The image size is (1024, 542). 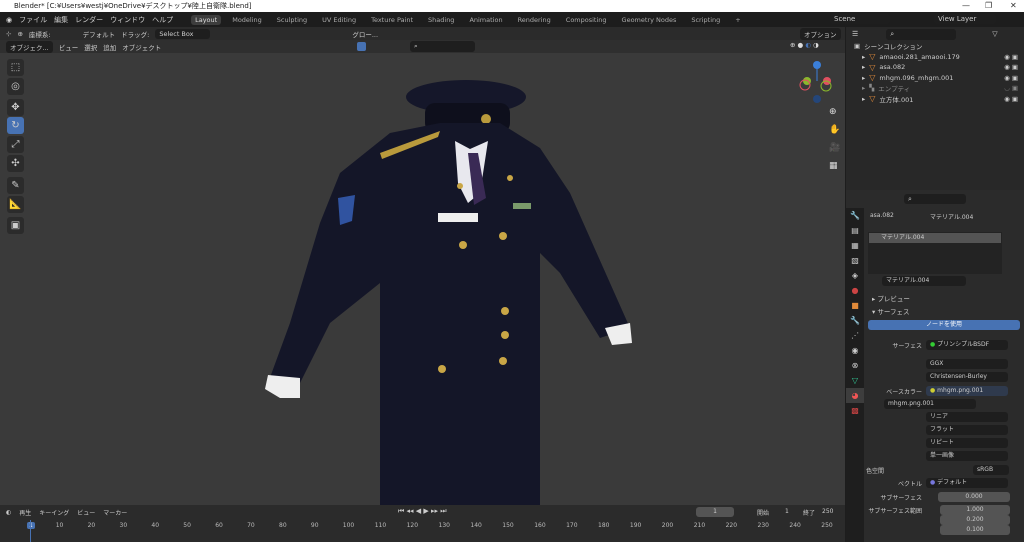 I want to click on menu-add: 追加, so click(x=109, y=47).